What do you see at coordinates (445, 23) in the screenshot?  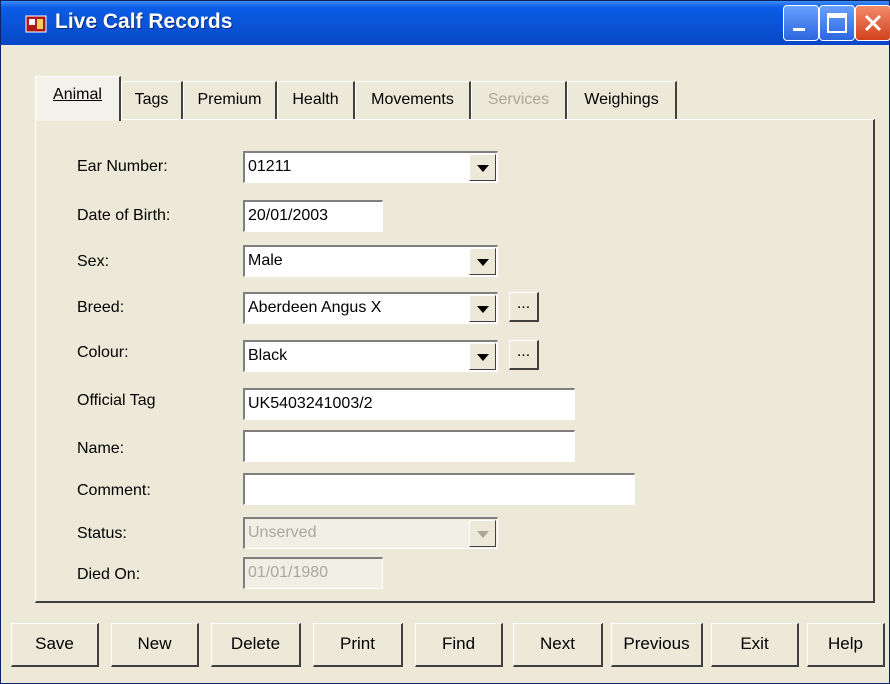 I see `title-bar: Live Calf Records` at bounding box center [445, 23].